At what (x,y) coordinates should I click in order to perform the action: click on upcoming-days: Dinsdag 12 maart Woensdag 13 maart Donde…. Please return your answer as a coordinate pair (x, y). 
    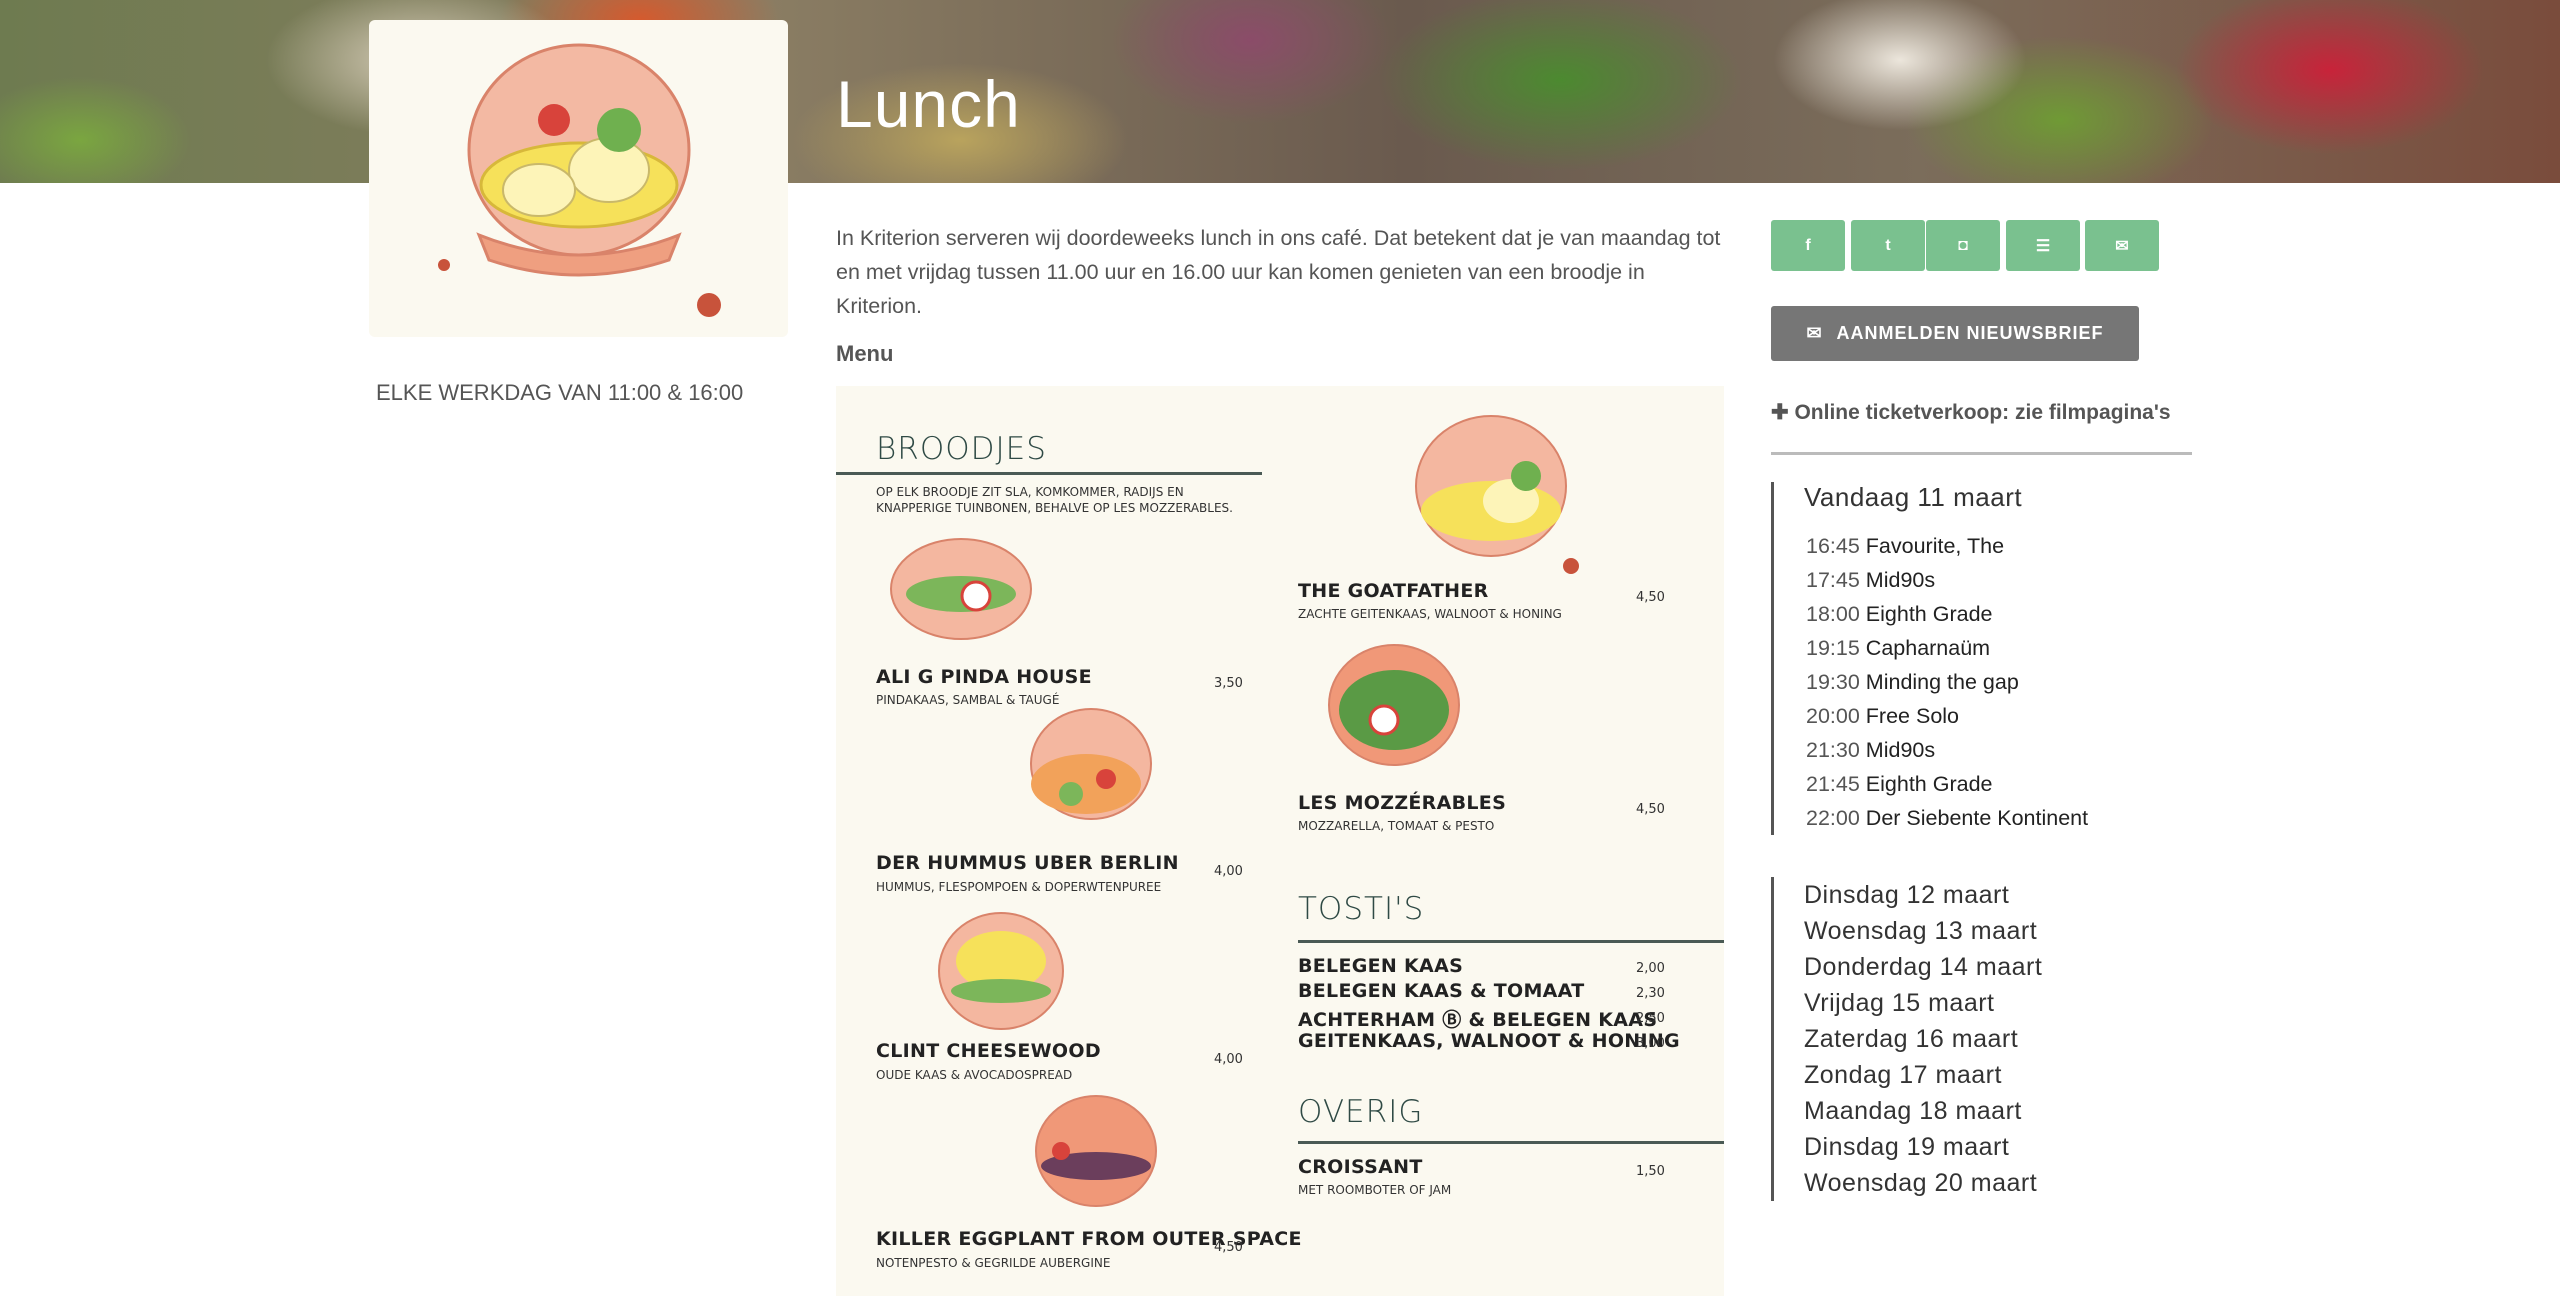
    Looking at the image, I should click on (1906, 1039).